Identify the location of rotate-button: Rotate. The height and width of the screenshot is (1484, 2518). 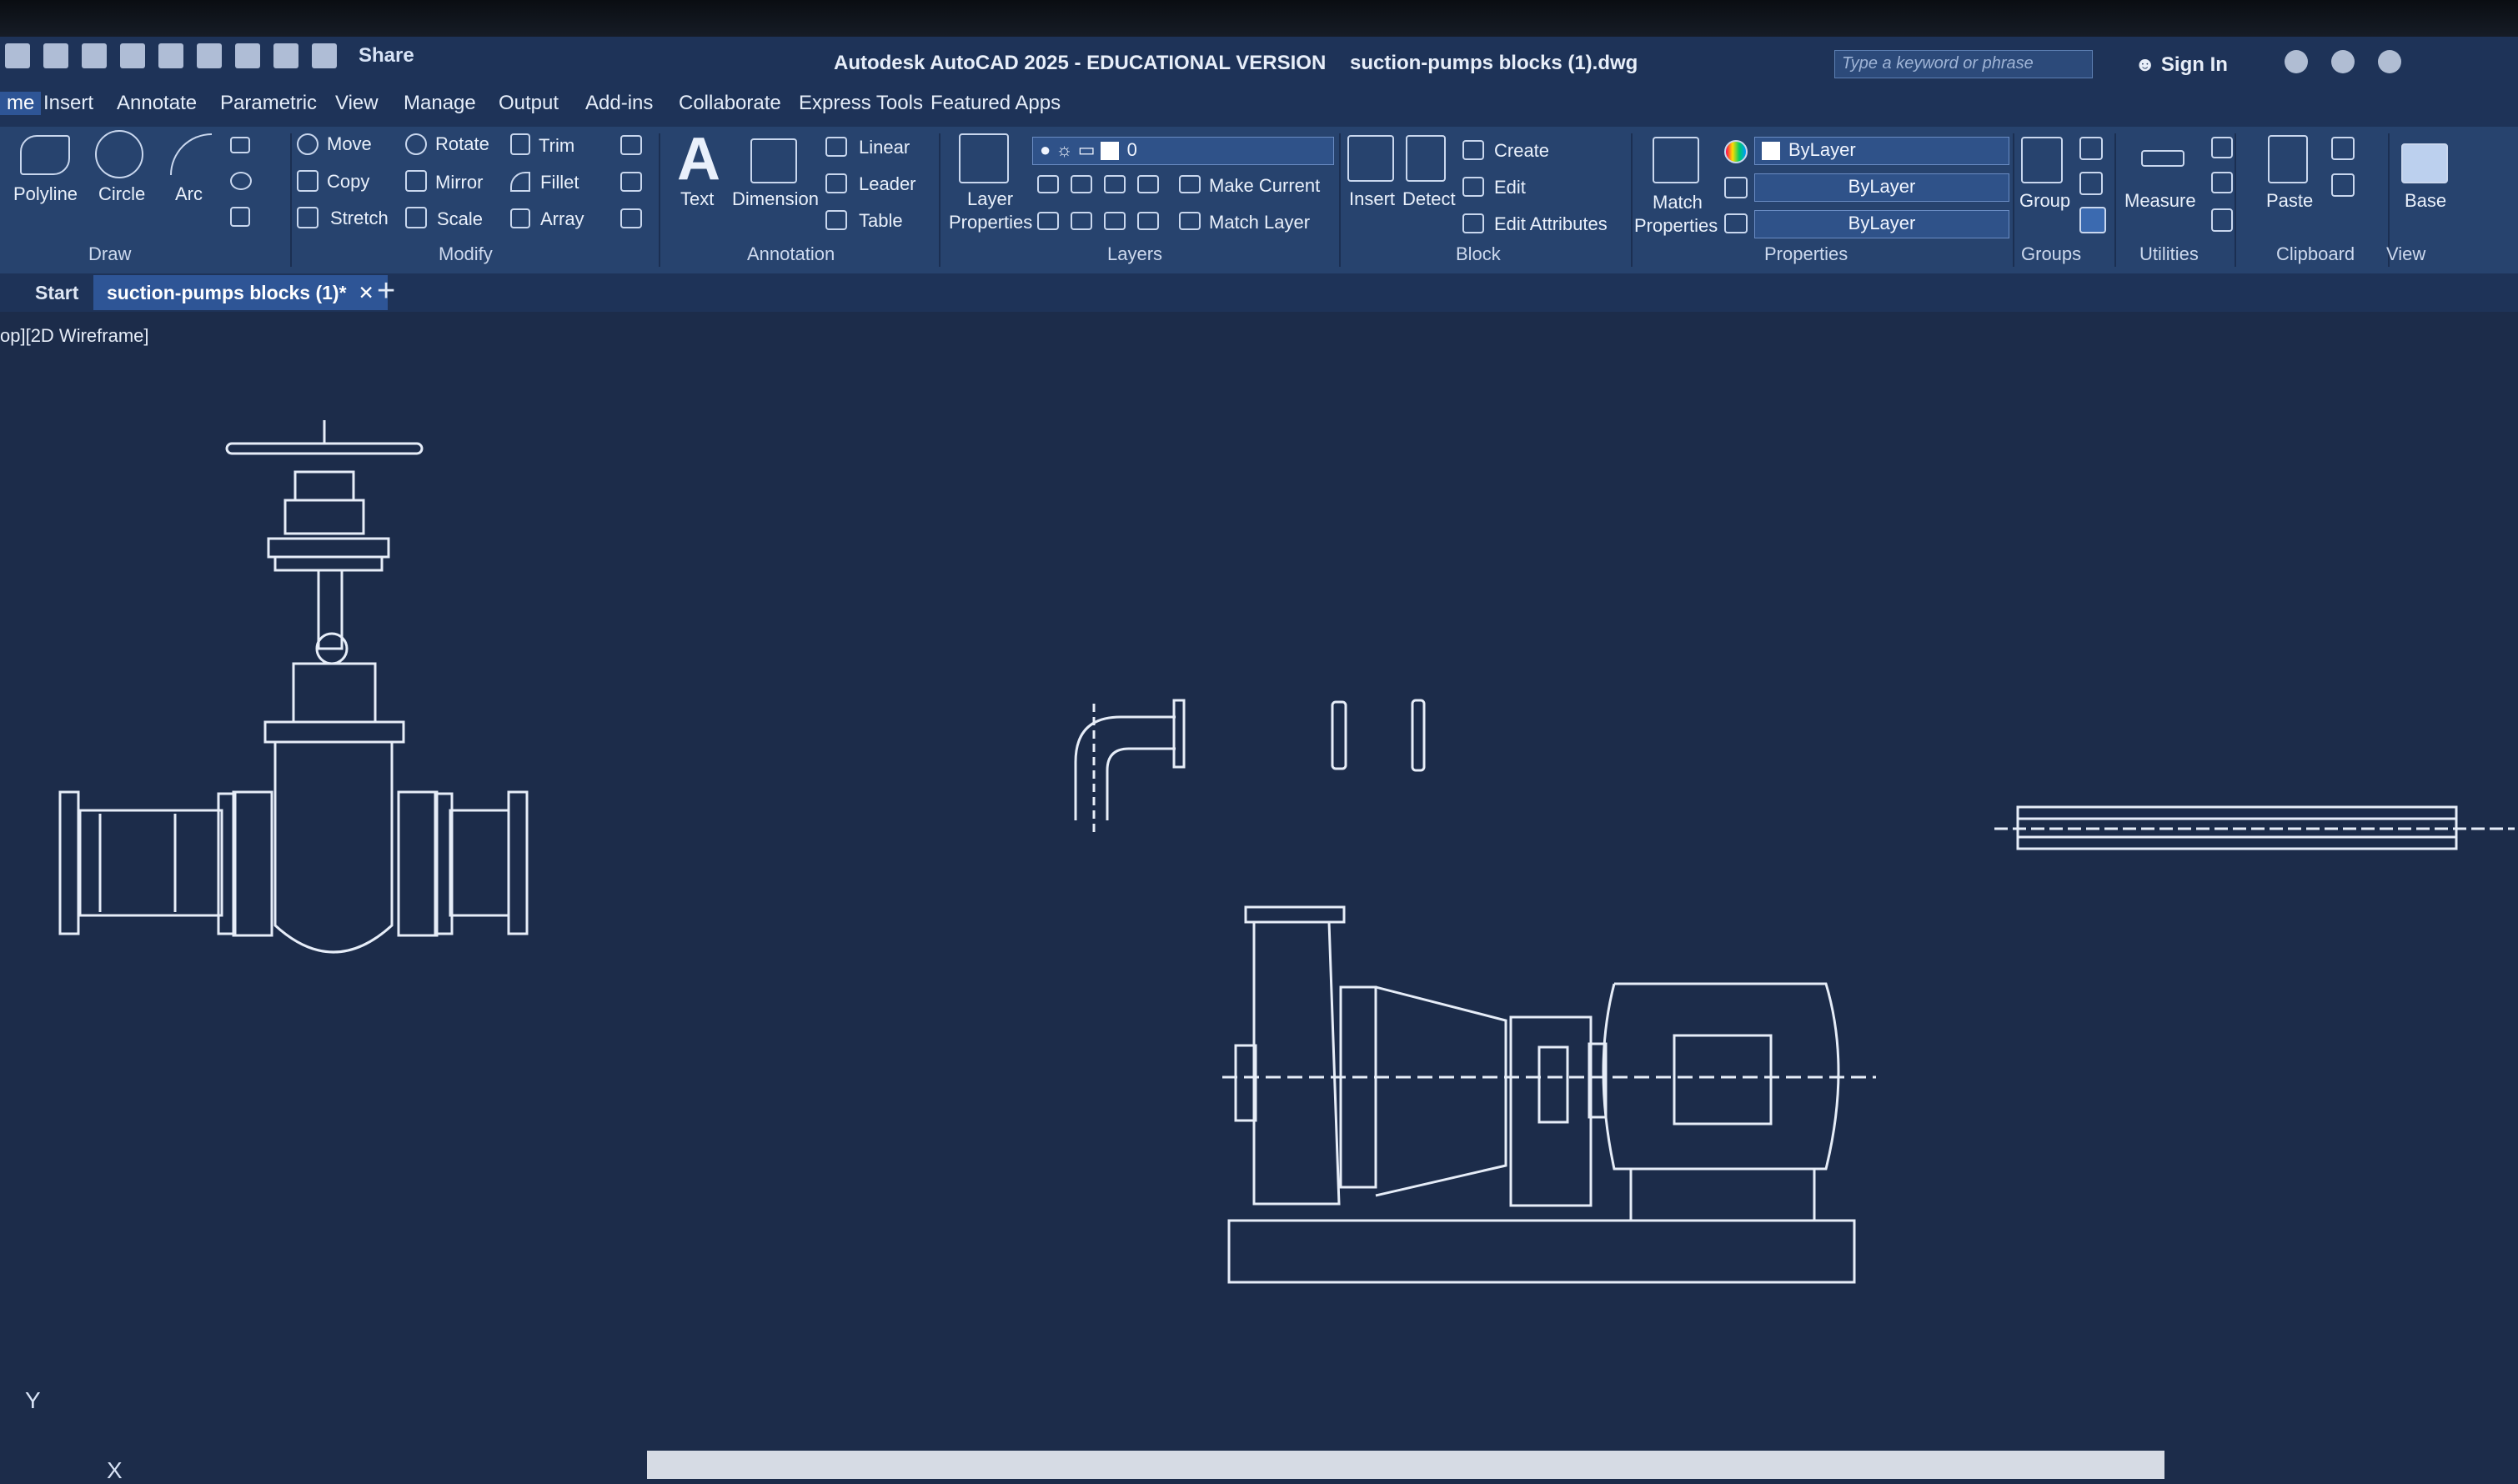
(462, 144).